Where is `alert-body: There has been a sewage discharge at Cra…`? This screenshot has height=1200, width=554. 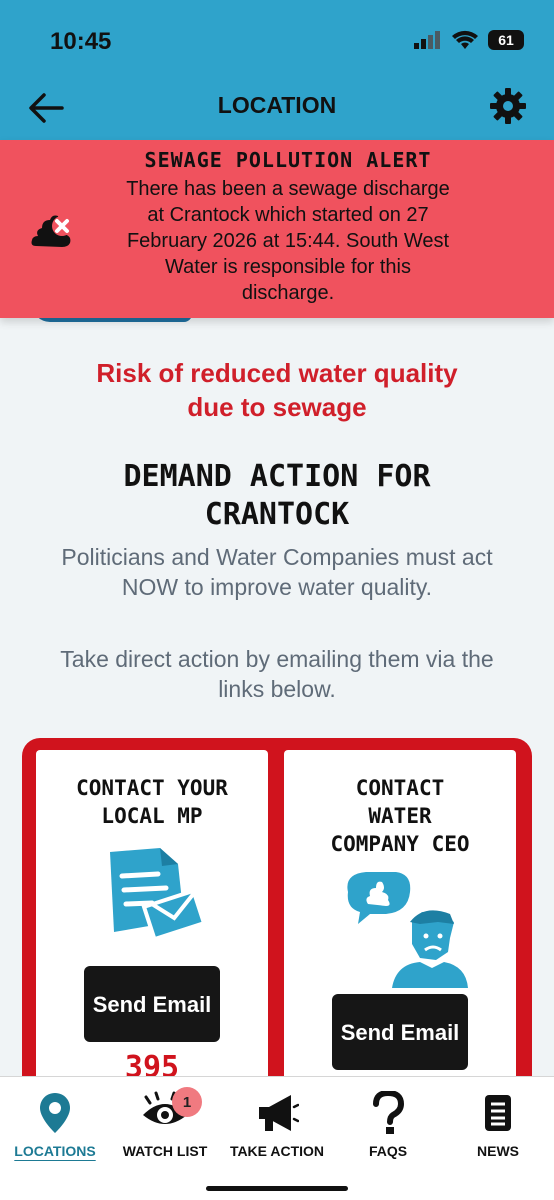 alert-body: There has been a sewage discharge at Cra… is located at coordinates (288, 241).